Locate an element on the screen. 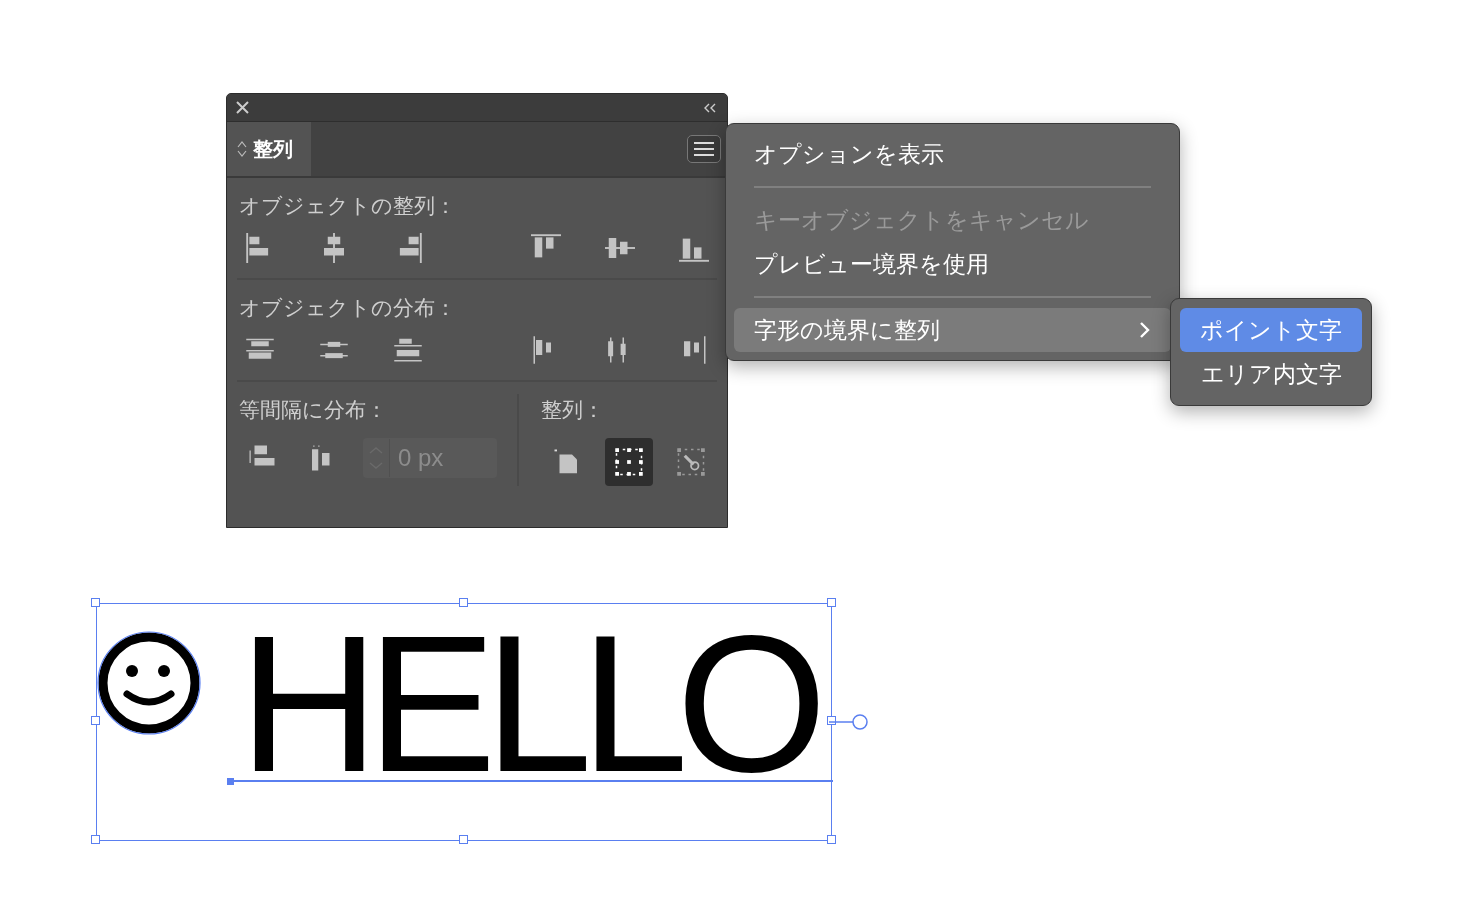  text-port-handle is located at coordinates (849, 722).